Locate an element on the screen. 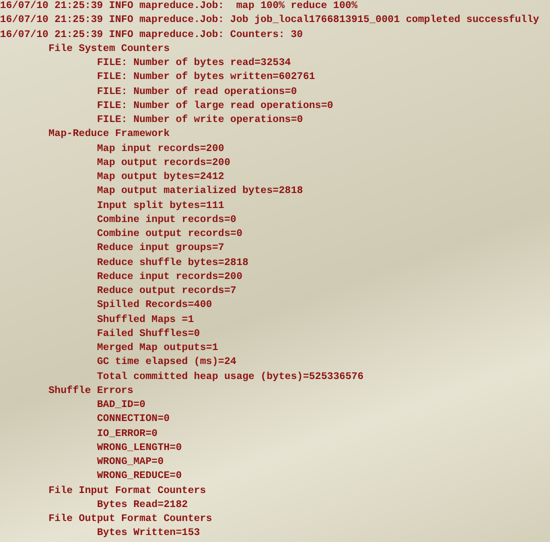 This screenshot has height=542, width=550. counter-line: Reduce input groups=7 is located at coordinates (160, 249).